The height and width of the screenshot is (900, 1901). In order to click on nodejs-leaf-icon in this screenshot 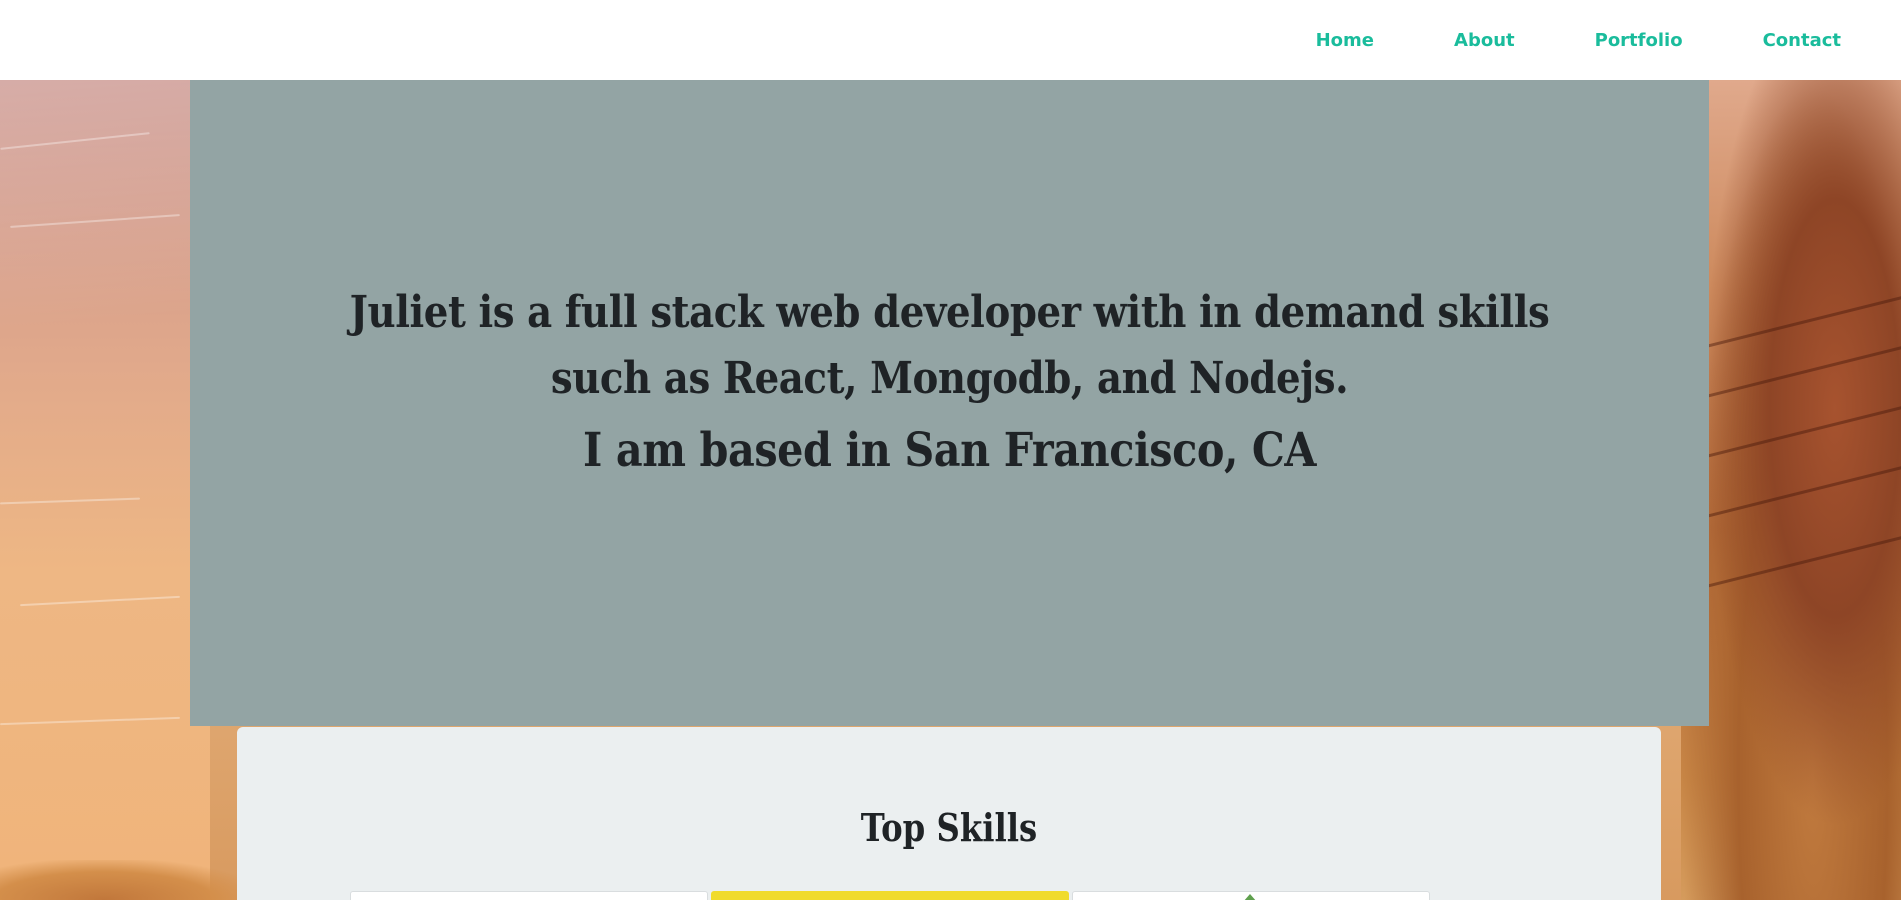, I will do `click(1250, 897)`.